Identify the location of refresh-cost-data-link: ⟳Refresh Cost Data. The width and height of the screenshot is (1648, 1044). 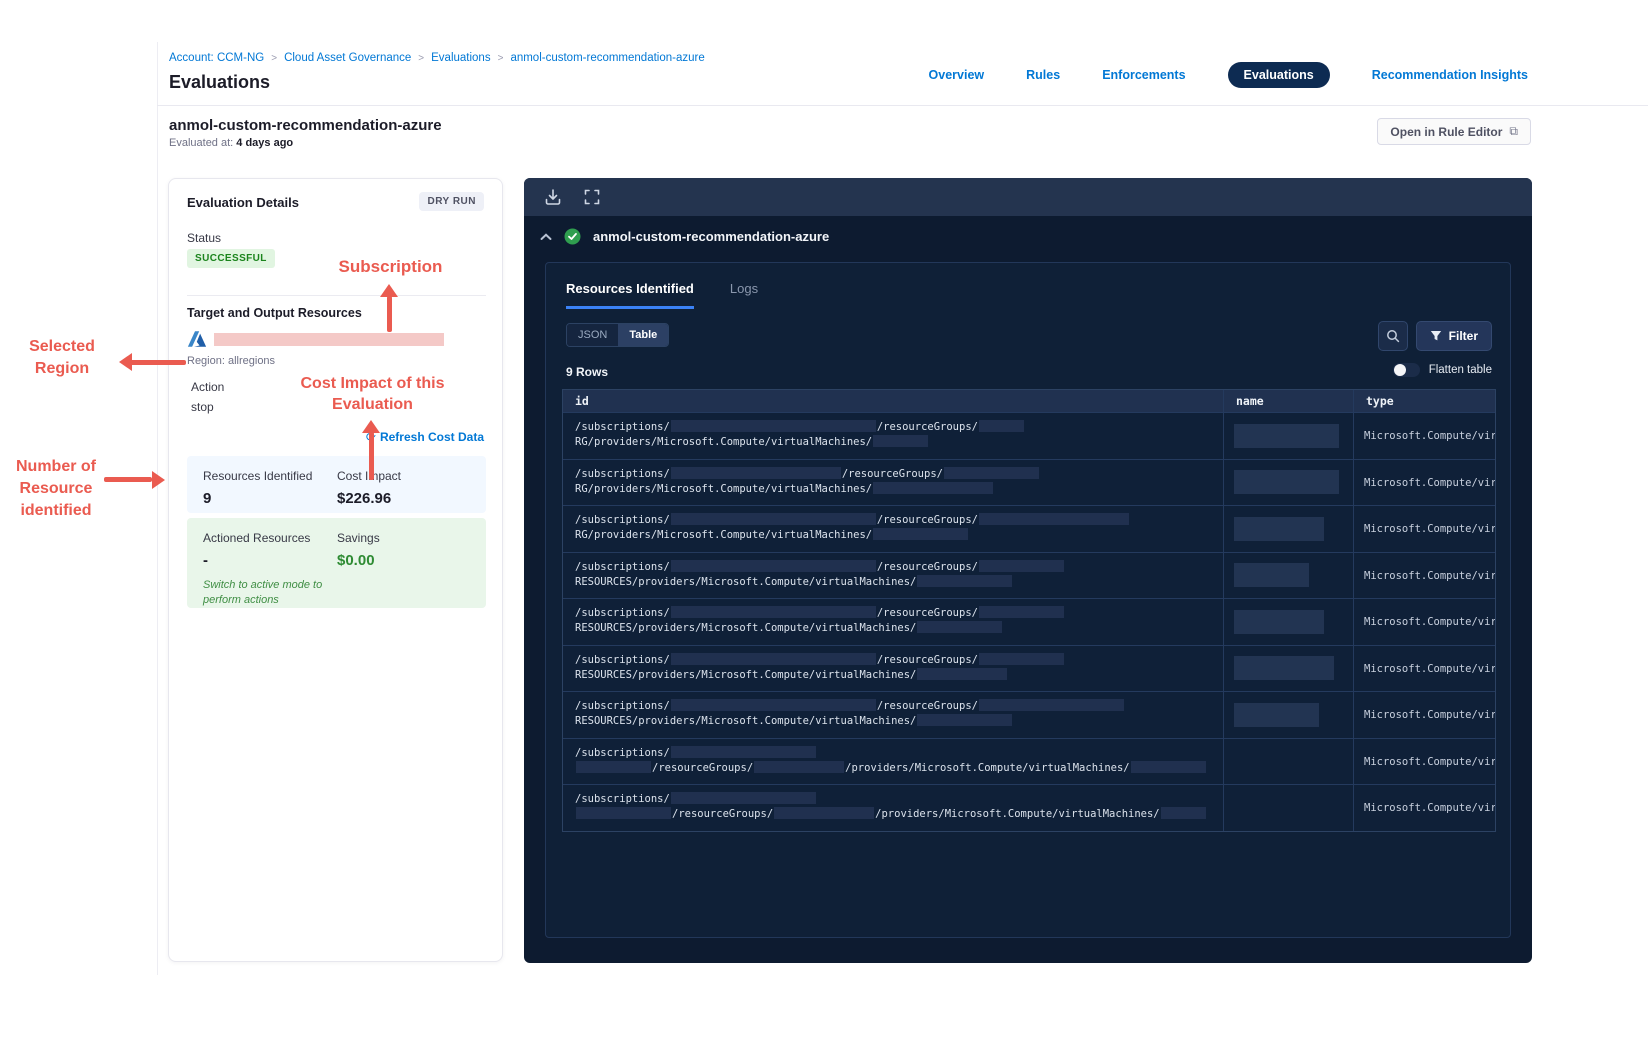
(425, 437).